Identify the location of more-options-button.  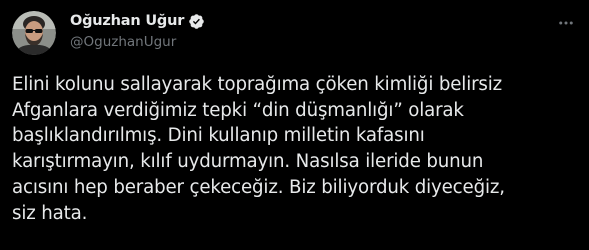
(566, 23).